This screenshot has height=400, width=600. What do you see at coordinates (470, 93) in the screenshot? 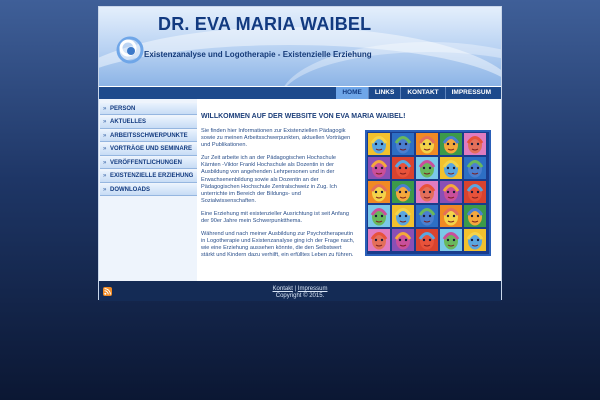
I see `nav-item-impressum: IMPRESSUM` at bounding box center [470, 93].